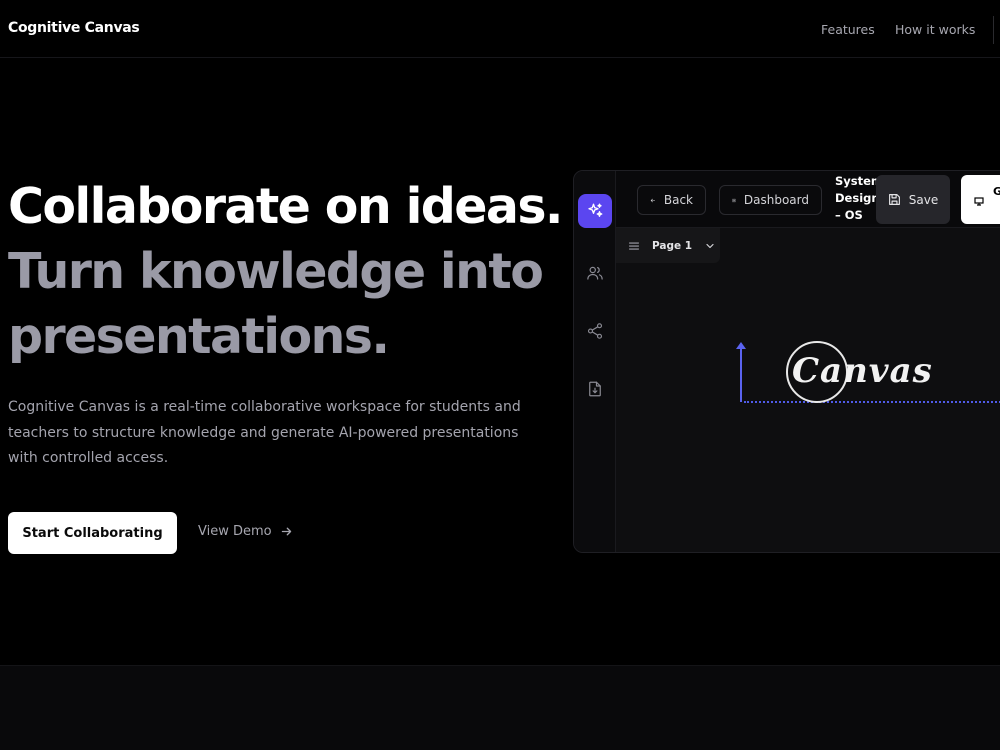  What do you see at coordinates (500, 29) in the screenshot?
I see `top-nav: Cognitive Canvas Features How it works` at bounding box center [500, 29].